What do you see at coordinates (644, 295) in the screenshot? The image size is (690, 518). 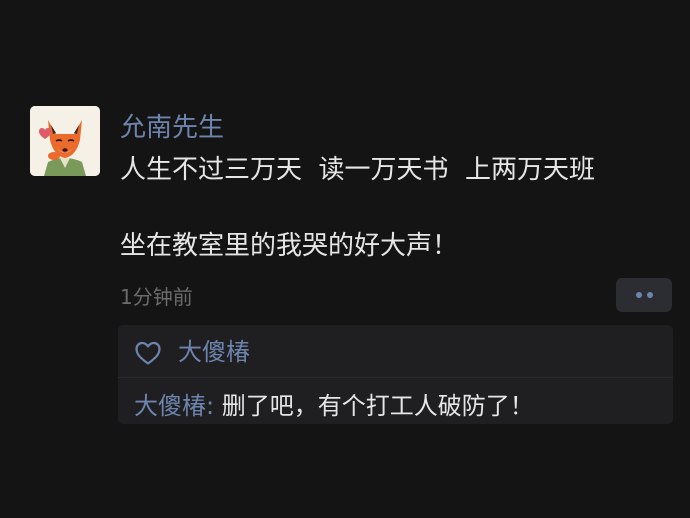 I see `more-actions-button` at bounding box center [644, 295].